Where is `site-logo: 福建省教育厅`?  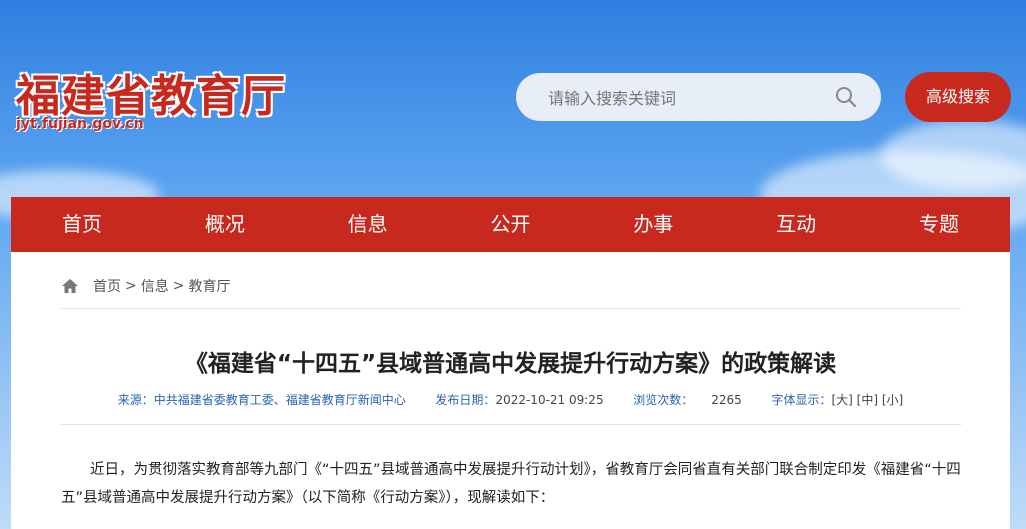 site-logo: 福建省教育厅 is located at coordinates (151, 92).